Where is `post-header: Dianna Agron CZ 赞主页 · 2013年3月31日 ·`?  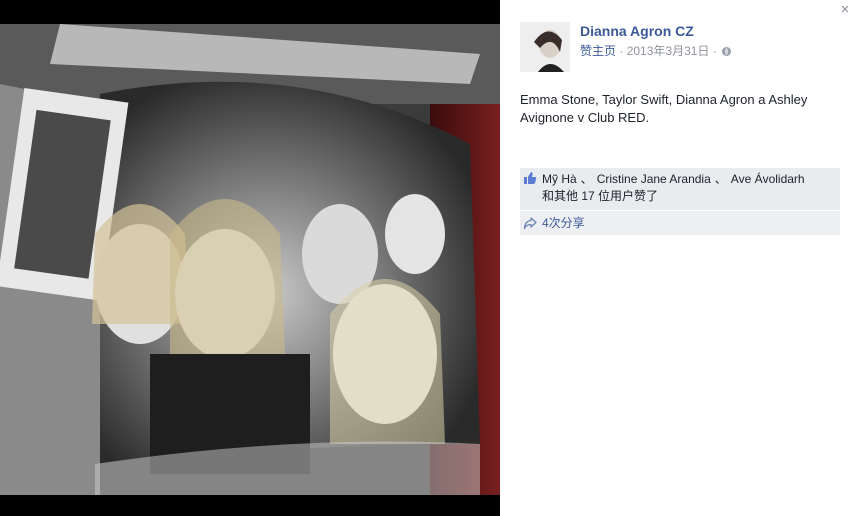
post-header: Dianna Agron CZ 赞主页 · 2013年3月31日 · is located at coordinates (680, 48).